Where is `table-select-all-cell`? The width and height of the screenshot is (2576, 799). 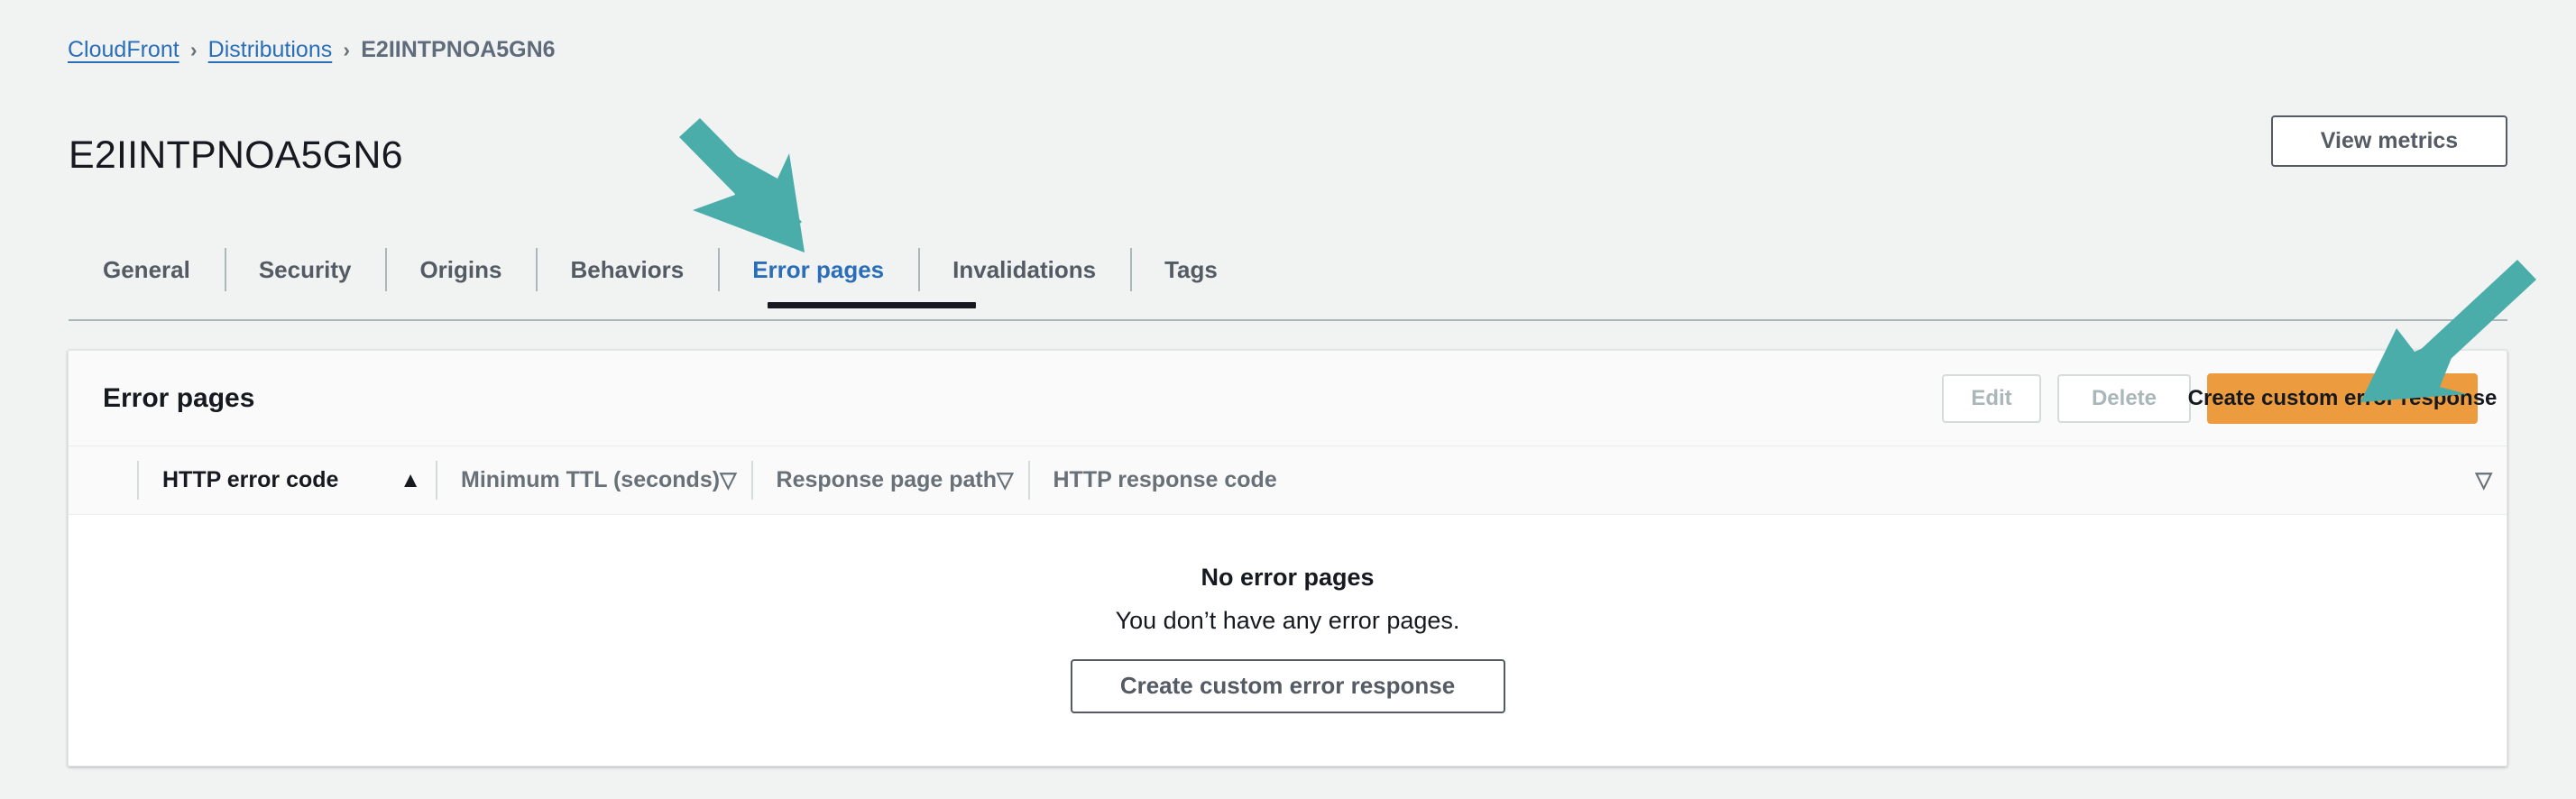
table-select-all-cell is located at coordinates (103, 480).